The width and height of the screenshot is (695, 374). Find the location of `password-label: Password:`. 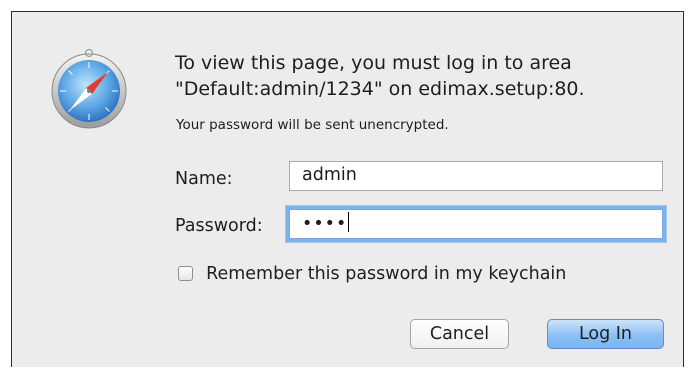

password-label: Password: is located at coordinates (219, 226).